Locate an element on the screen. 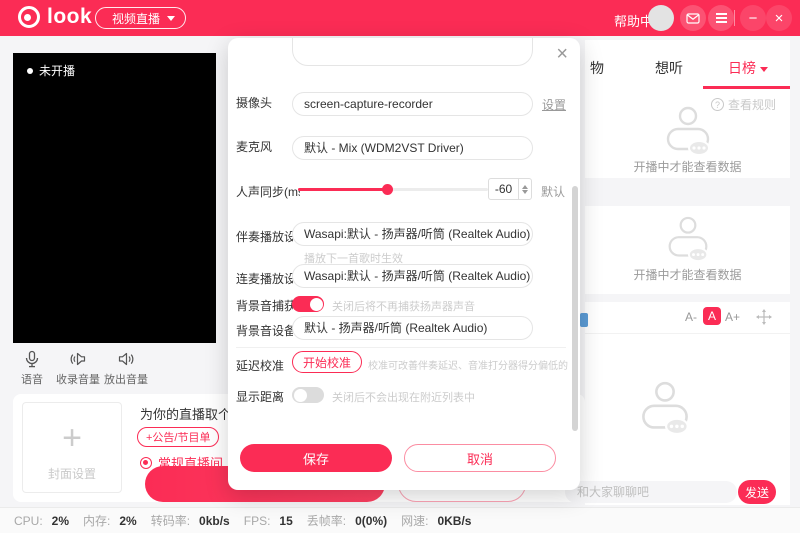  menu-button is located at coordinates (721, 18).